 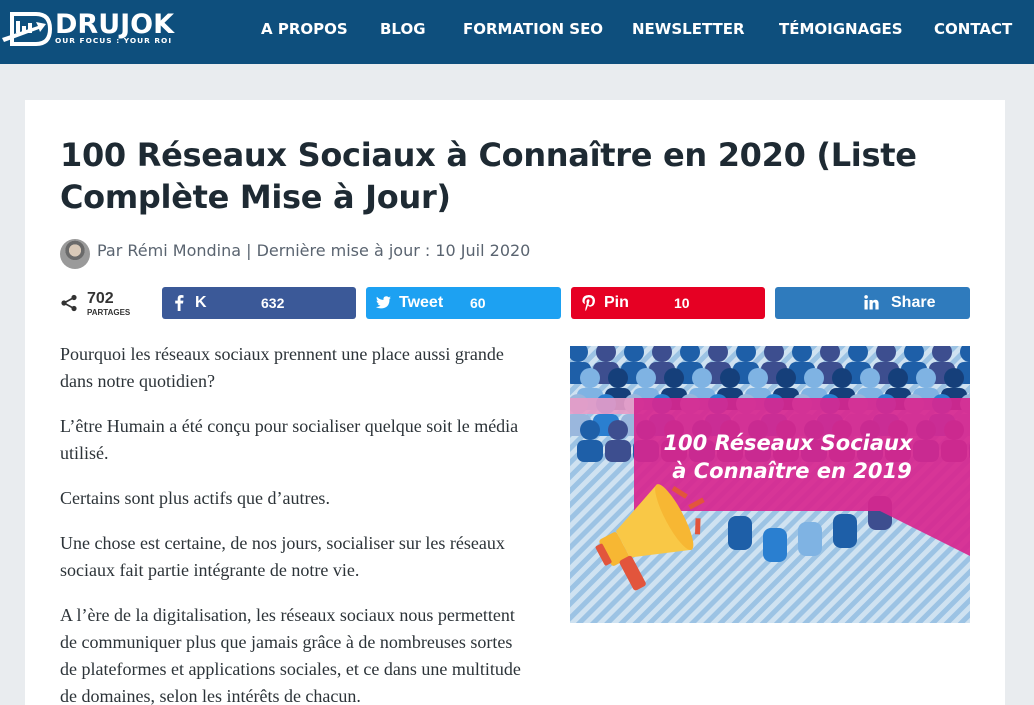 I want to click on nav-item-a-propos: A PROPOS, so click(x=304, y=29).